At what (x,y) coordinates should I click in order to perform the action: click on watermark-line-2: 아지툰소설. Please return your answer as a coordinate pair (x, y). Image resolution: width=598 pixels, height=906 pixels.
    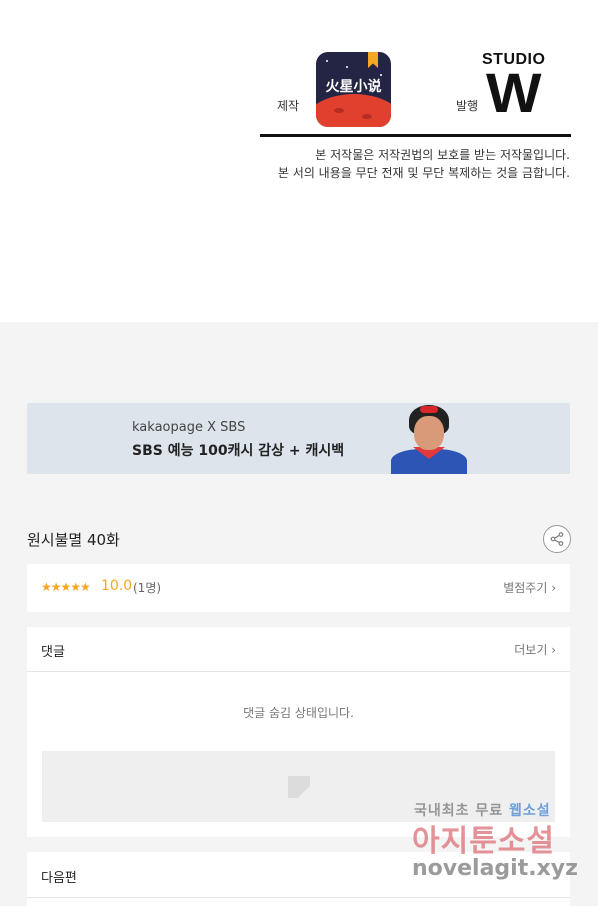
    Looking at the image, I should click on (483, 841).